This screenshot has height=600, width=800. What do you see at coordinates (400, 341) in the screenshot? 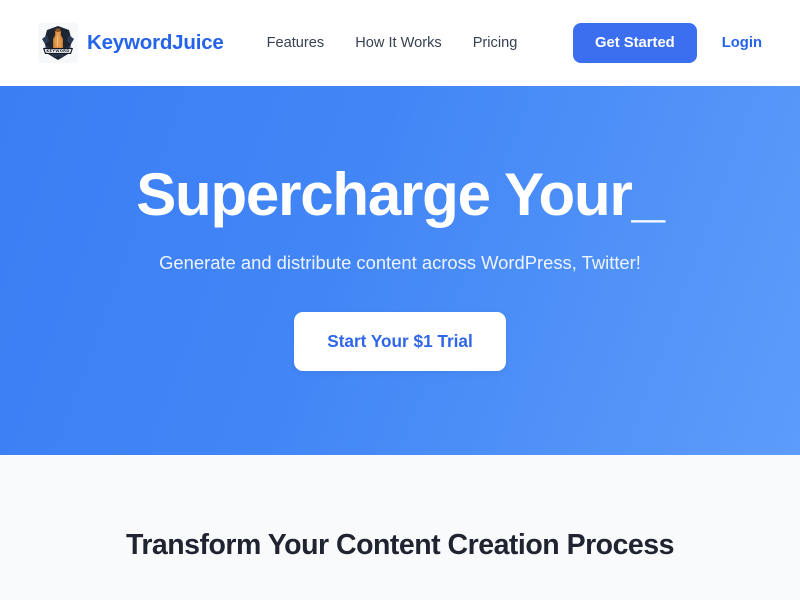
I see `start-trial-button: Start Your $1 Trial` at bounding box center [400, 341].